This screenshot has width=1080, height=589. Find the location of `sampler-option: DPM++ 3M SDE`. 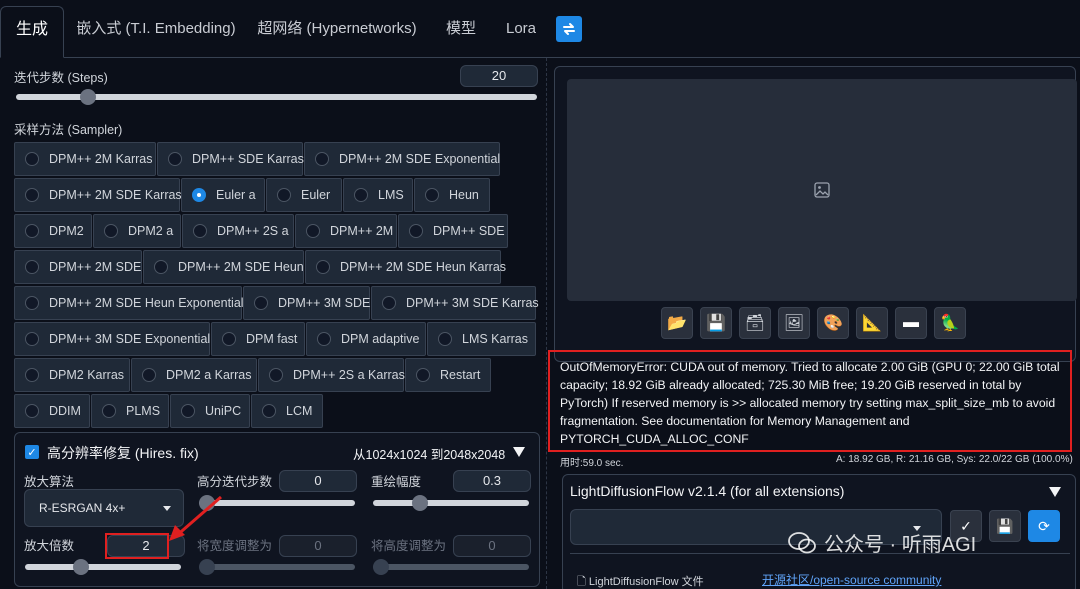

sampler-option: DPM++ 3M SDE is located at coordinates (306, 303).